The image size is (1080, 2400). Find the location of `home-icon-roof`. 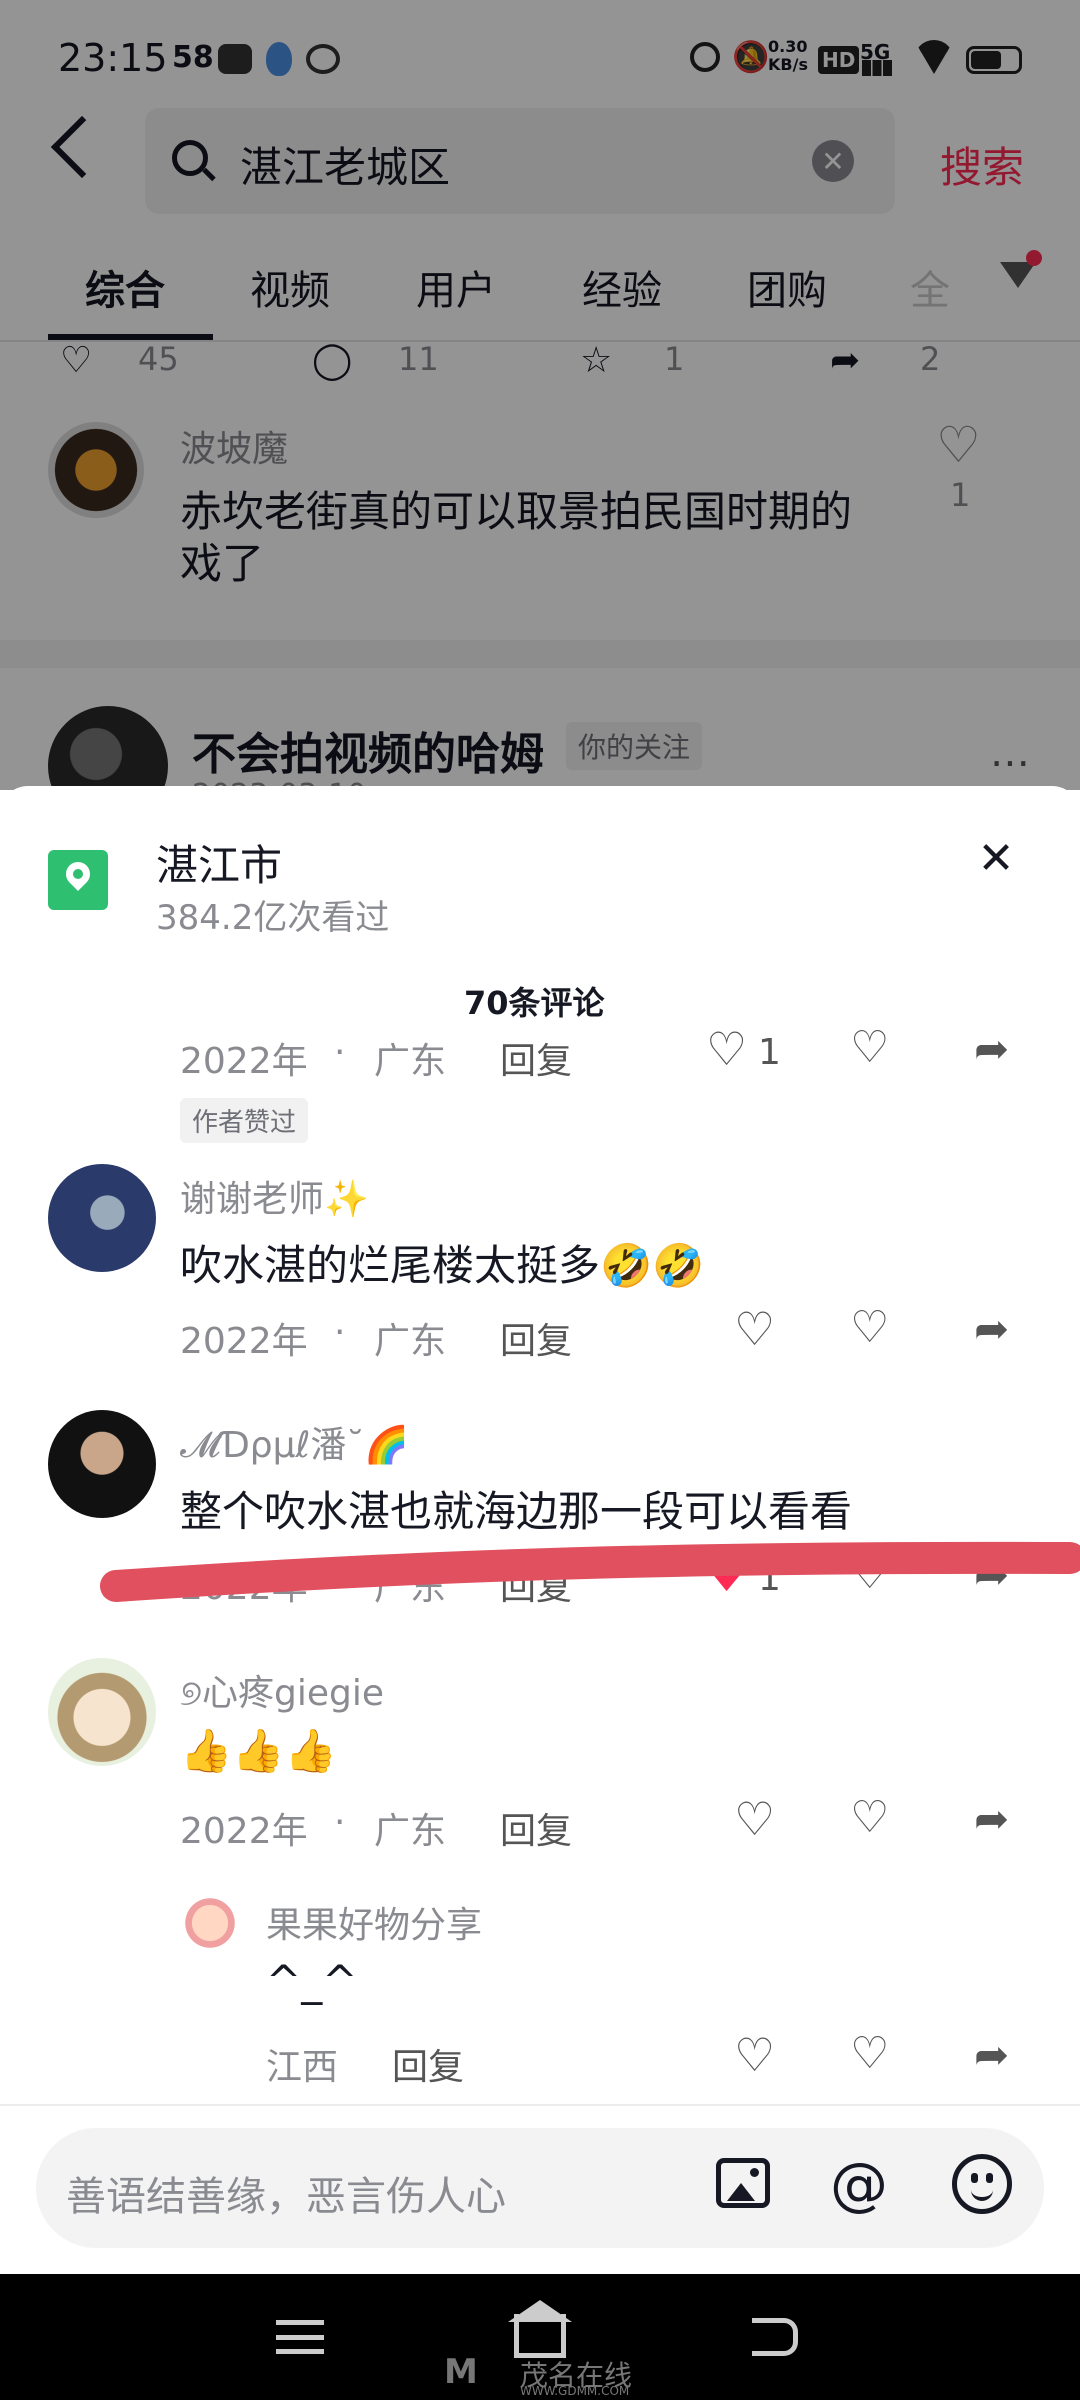

home-icon-roof is located at coordinates (540, 2311).